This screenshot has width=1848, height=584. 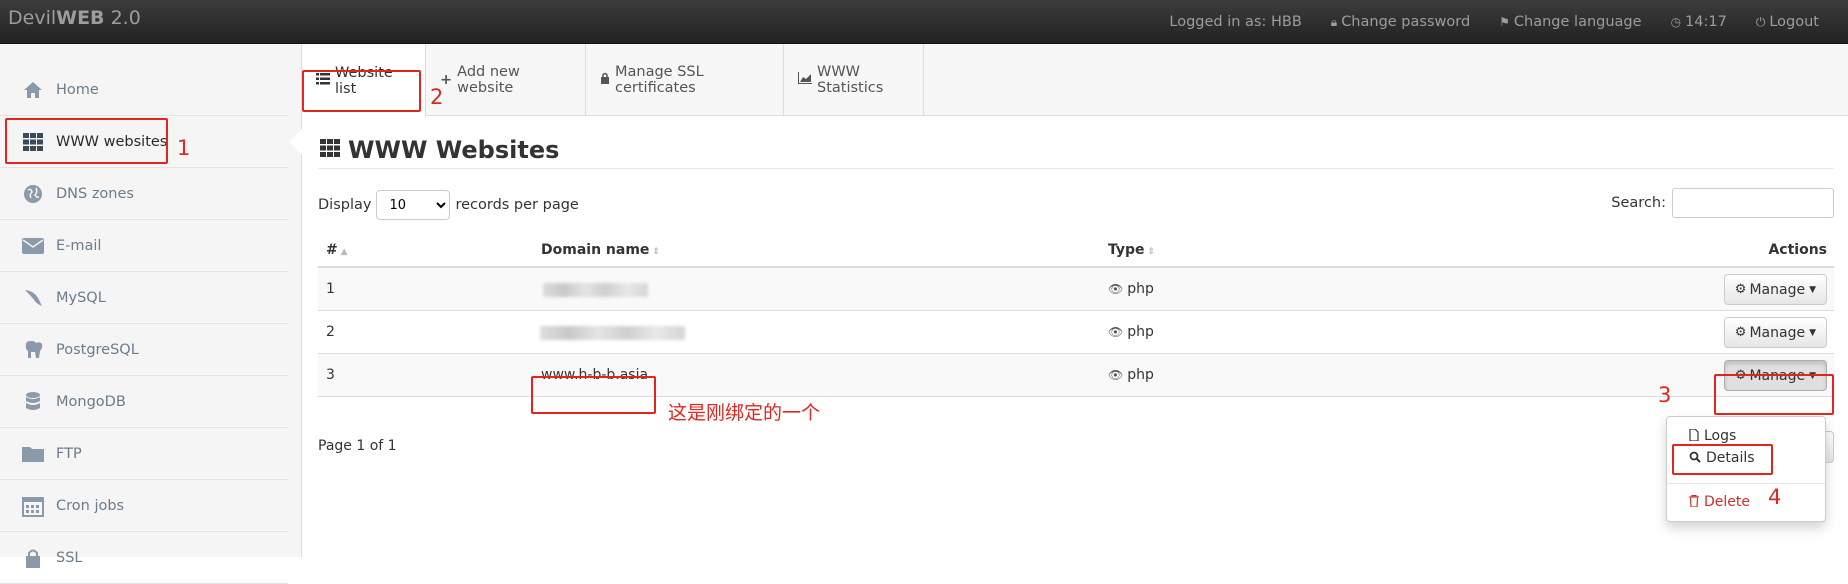 What do you see at coordinates (357, 446) in the screenshot?
I see `page-info: Page 1 of 1` at bounding box center [357, 446].